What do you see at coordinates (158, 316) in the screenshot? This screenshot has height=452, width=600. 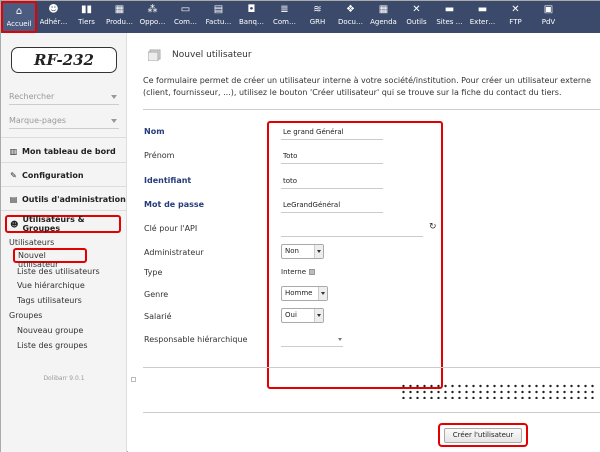 I see `label-salarie: Salarié` at bounding box center [158, 316].